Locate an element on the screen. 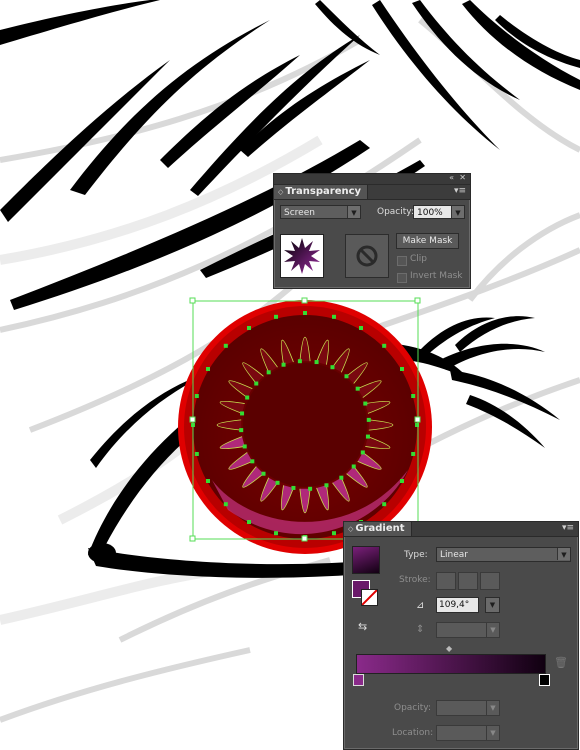 This screenshot has width=580, height=750. invert-mask-label: Invert Mask is located at coordinates (436, 276).